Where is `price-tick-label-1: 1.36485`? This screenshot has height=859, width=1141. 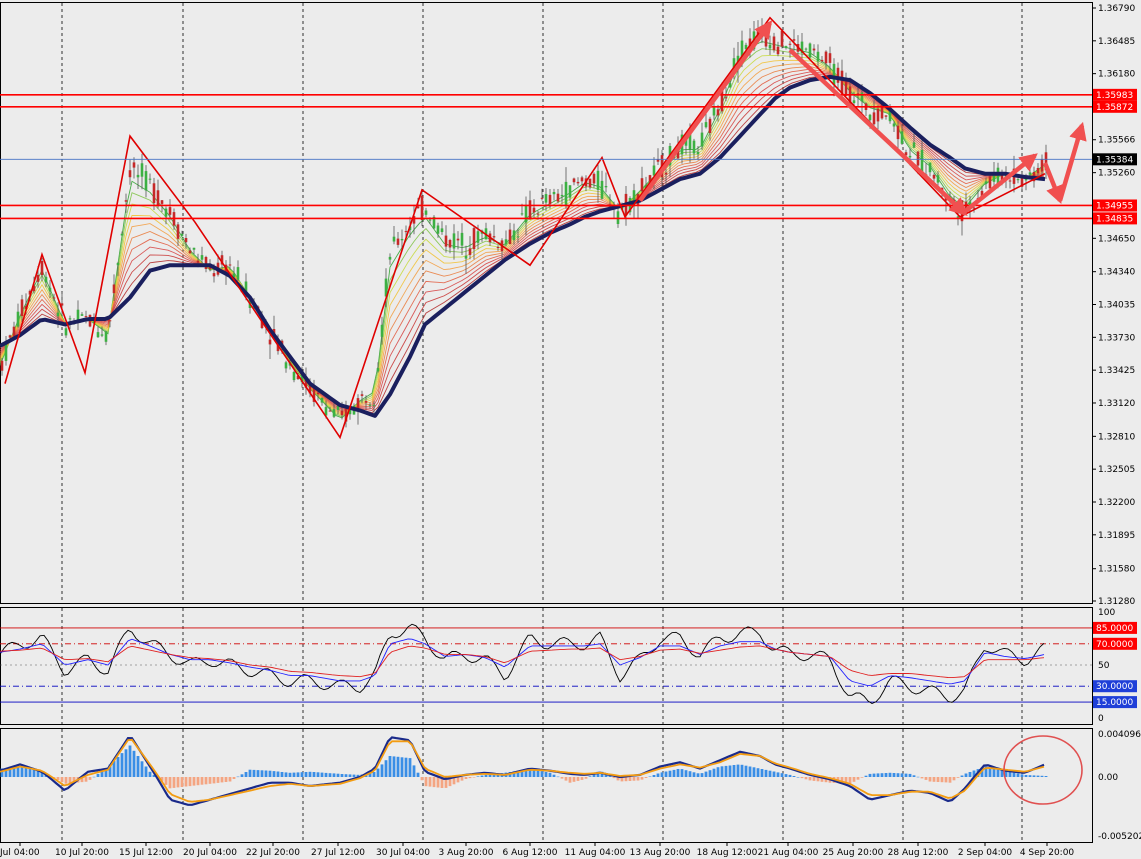
price-tick-label-1: 1.36485 is located at coordinates (1116, 42).